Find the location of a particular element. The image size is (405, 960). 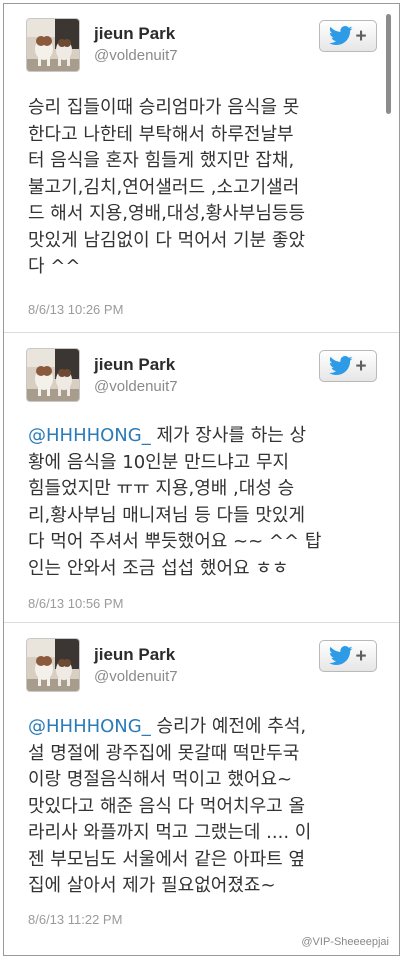

tweet-text-line: 승리 집들이때 승리엄마가 음식을 못 is located at coordinates (164, 107).